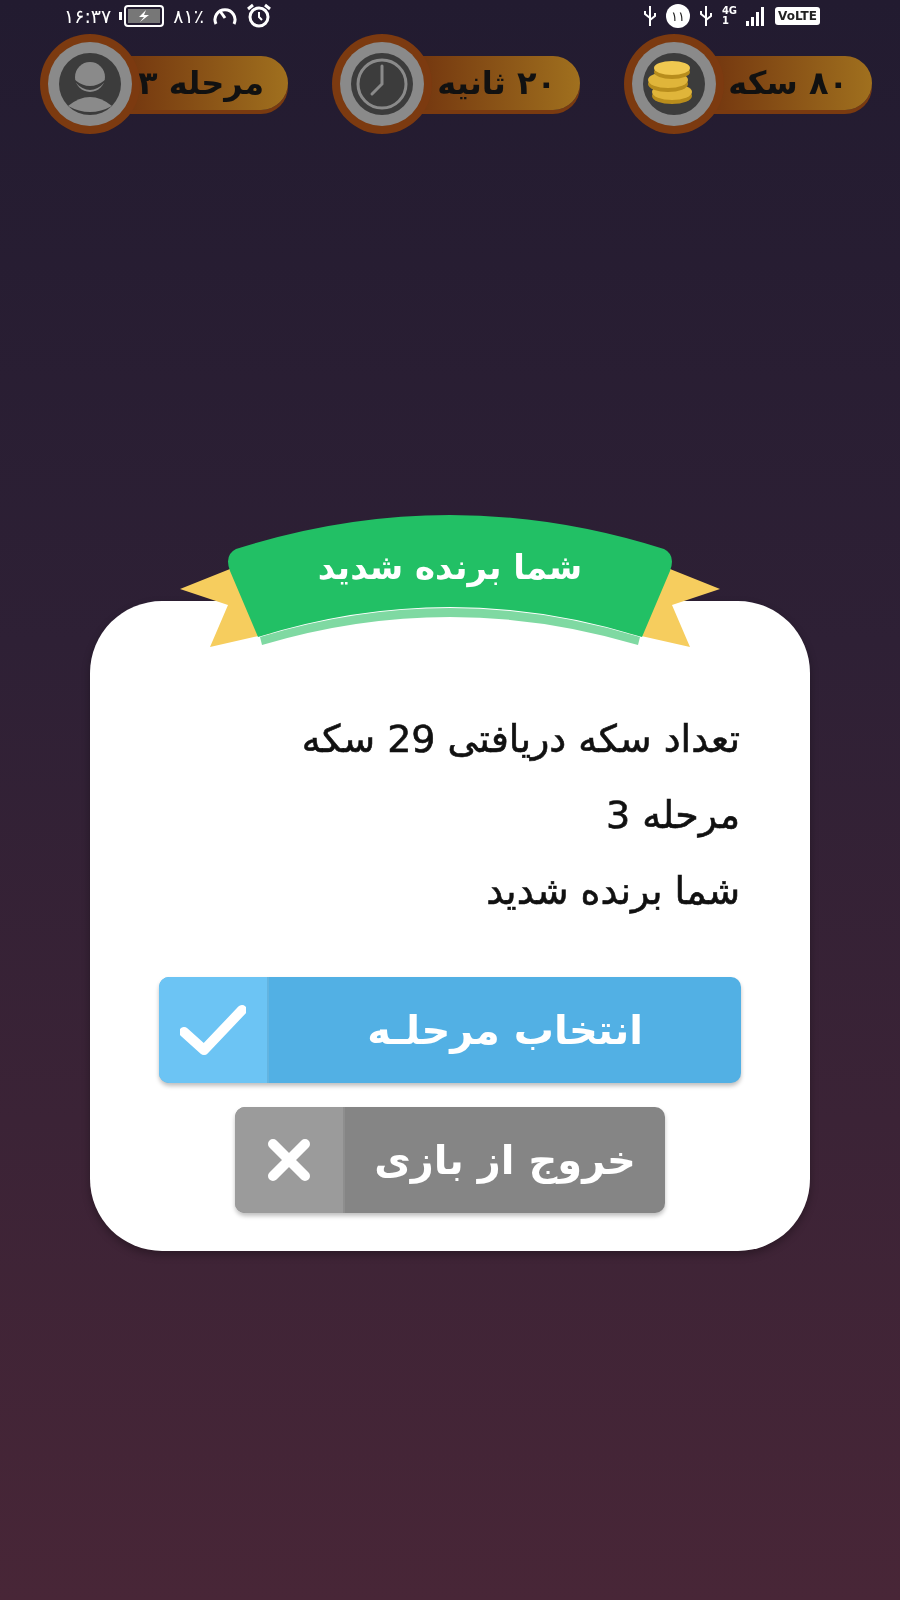 Image resolution: width=900 pixels, height=1600 pixels. What do you see at coordinates (729, 11) in the screenshot?
I see `network-type: 4G` at bounding box center [729, 11].